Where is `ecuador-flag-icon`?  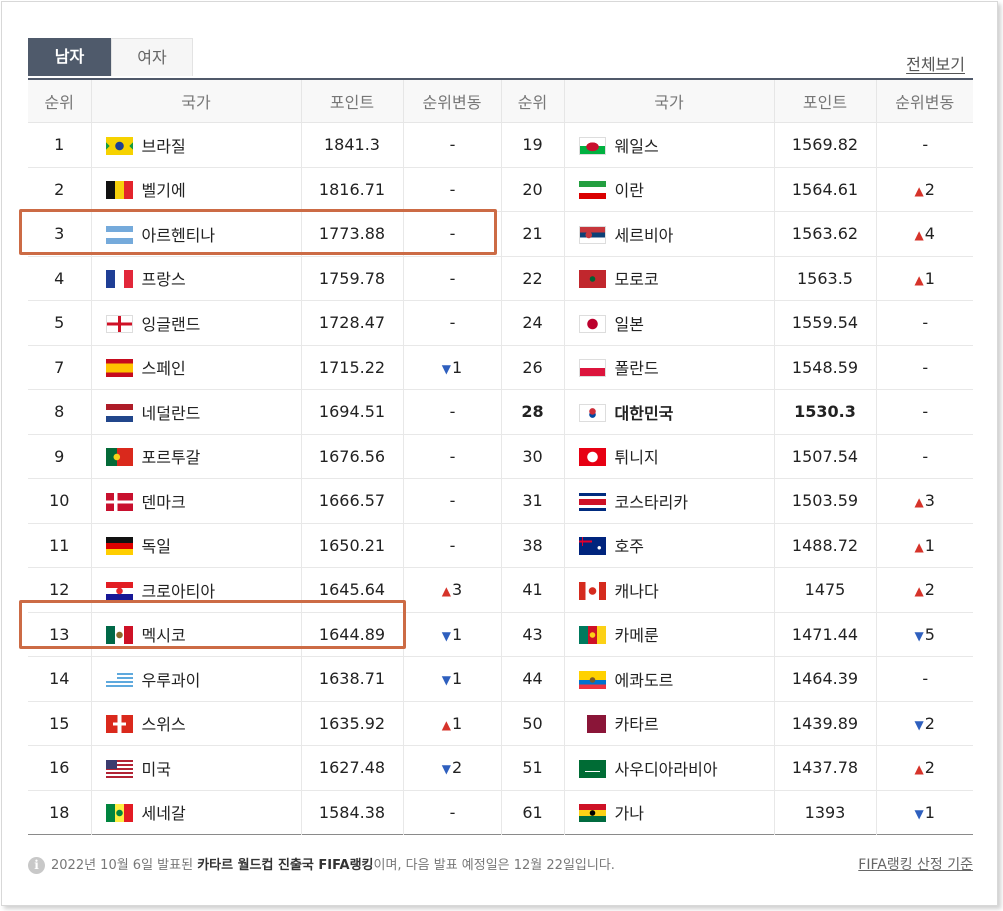
ecuador-flag-icon is located at coordinates (592, 679).